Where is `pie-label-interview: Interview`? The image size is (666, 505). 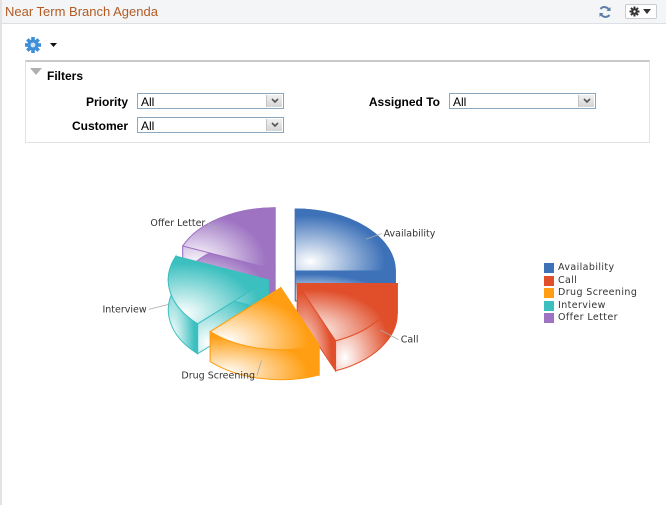
pie-label-interview: Interview is located at coordinates (124, 309).